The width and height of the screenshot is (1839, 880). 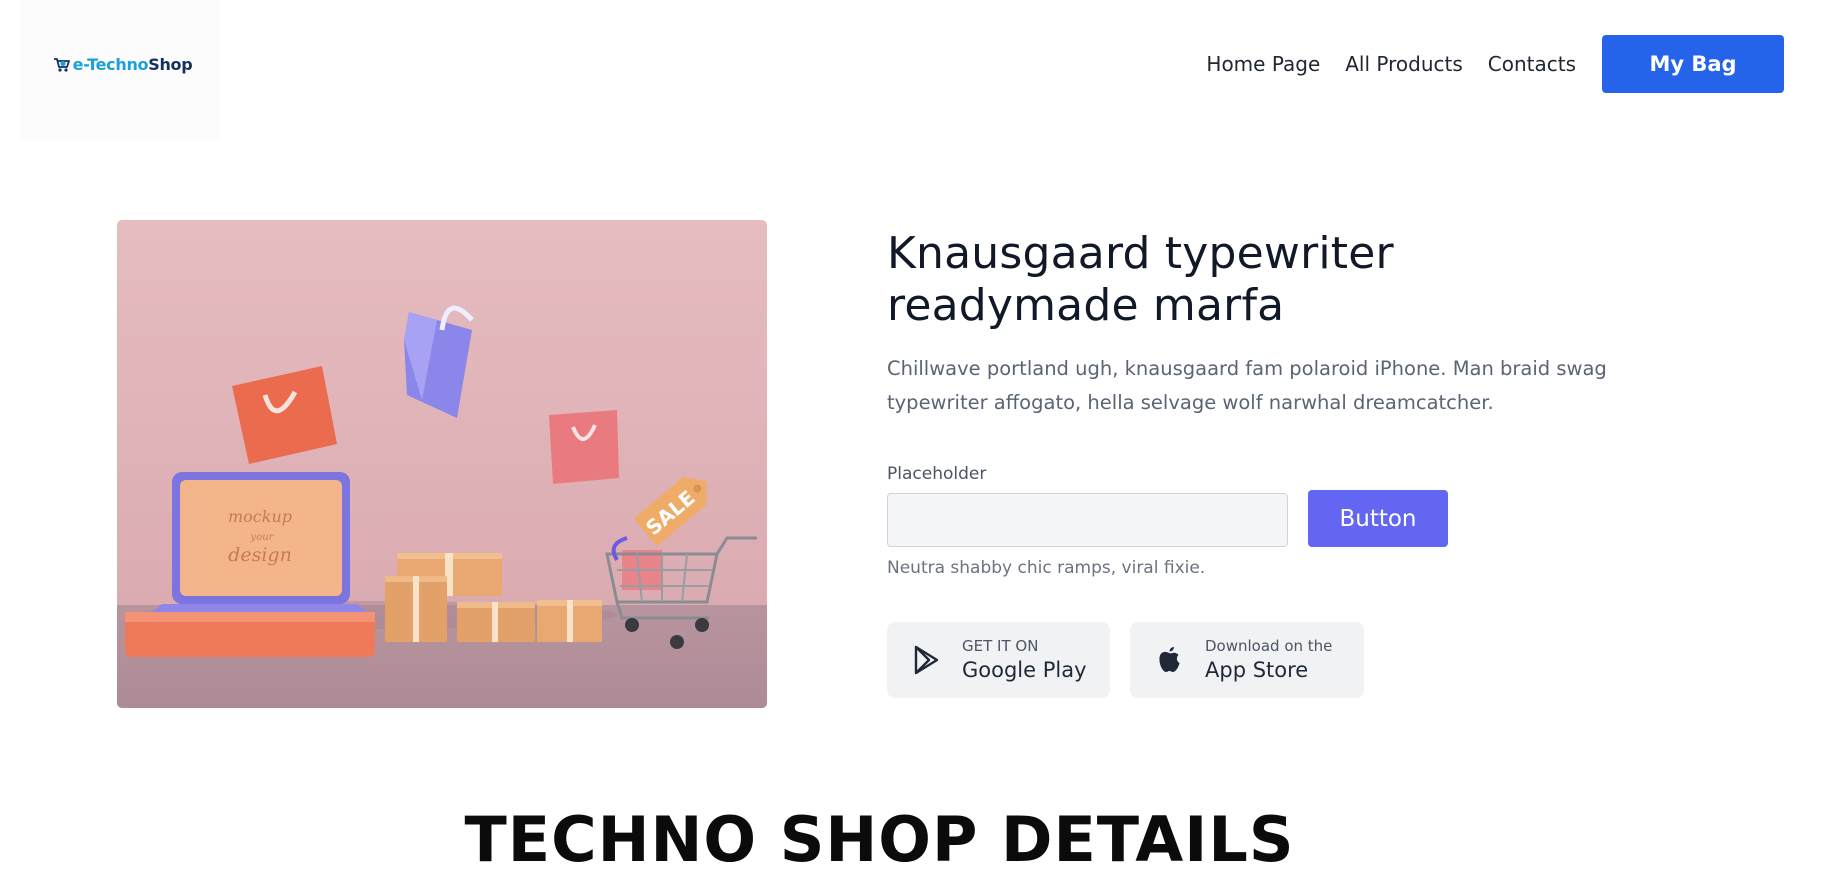 I want to click on input-label: Placeholder, so click(x=937, y=474).